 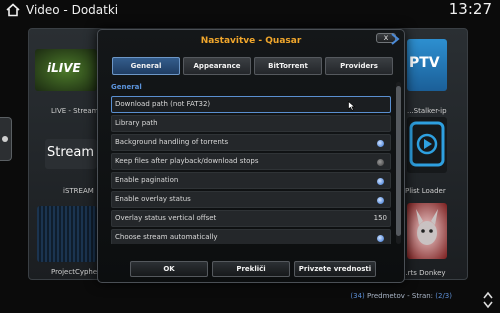 What do you see at coordinates (172, 142) in the screenshot?
I see `setting-label: Background handling of torrents` at bounding box center [172, 142].